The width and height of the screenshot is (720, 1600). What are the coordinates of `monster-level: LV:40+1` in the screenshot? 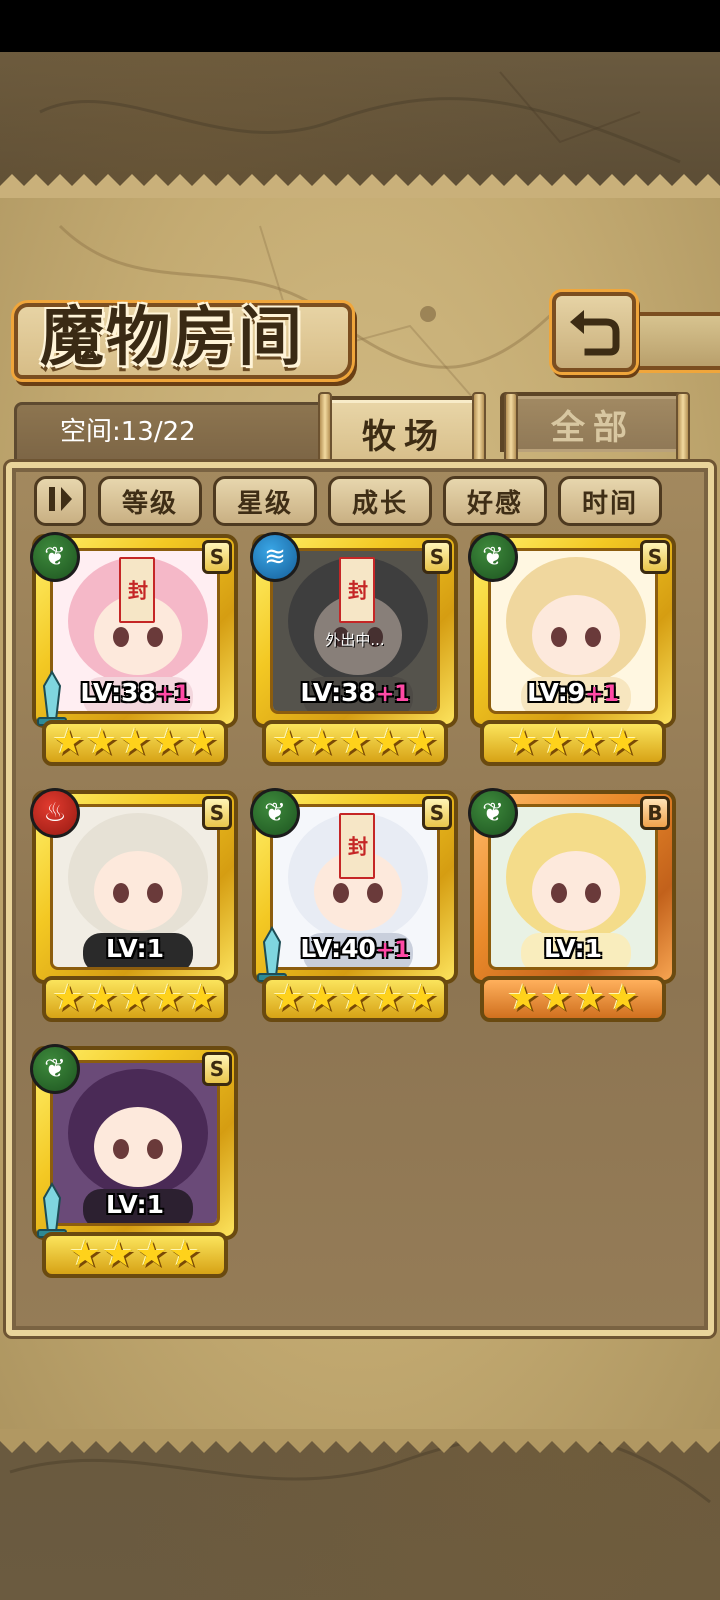 It's located at (355, 948).